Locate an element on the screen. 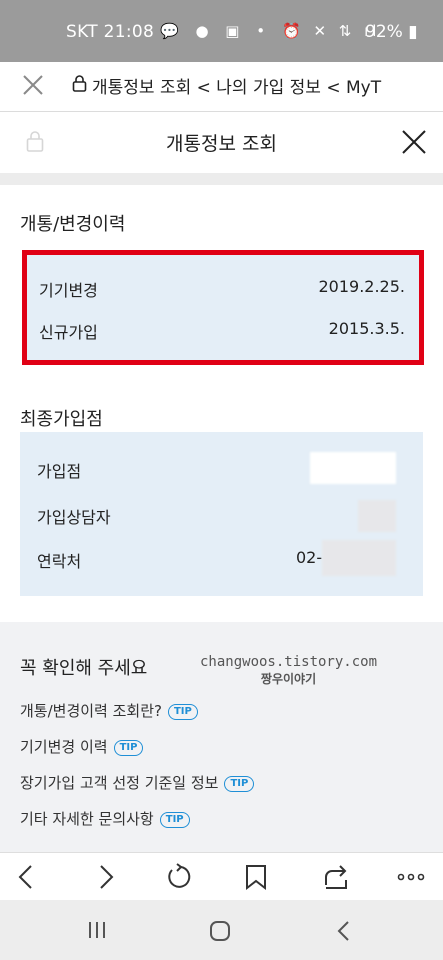  store-row-label: 가입상담자 is located at coordinates (74, 517).